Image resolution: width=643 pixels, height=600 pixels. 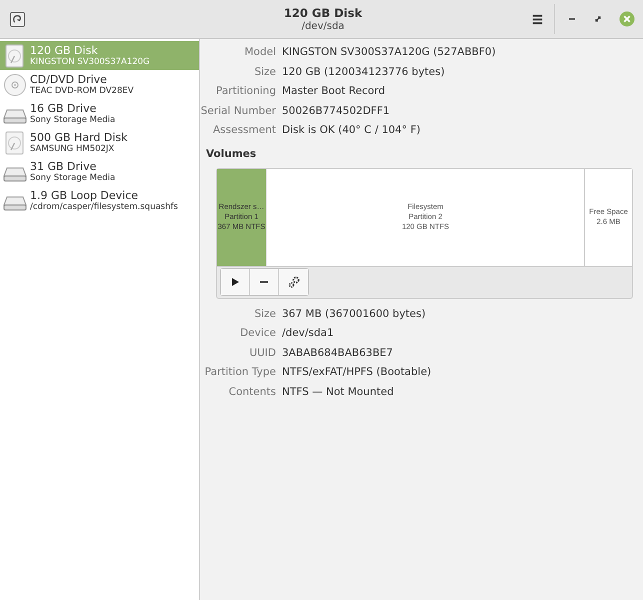 I want to click on window-title: 120 GB Disk, so click(x=323, y=13).